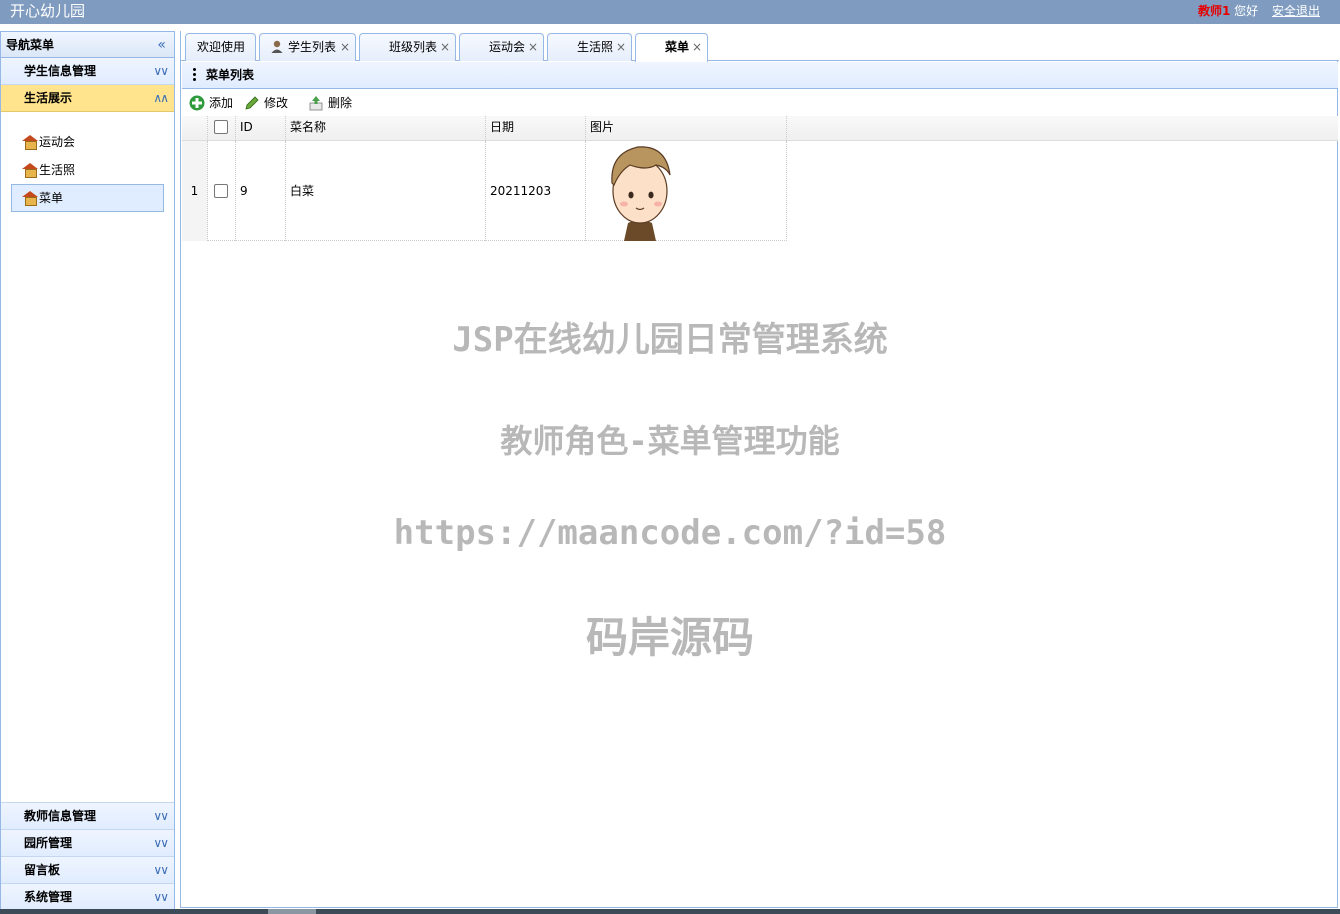 The image size is (1340, 914). I want to click on tab-menu: 菜单 ×, so click(671, 47).